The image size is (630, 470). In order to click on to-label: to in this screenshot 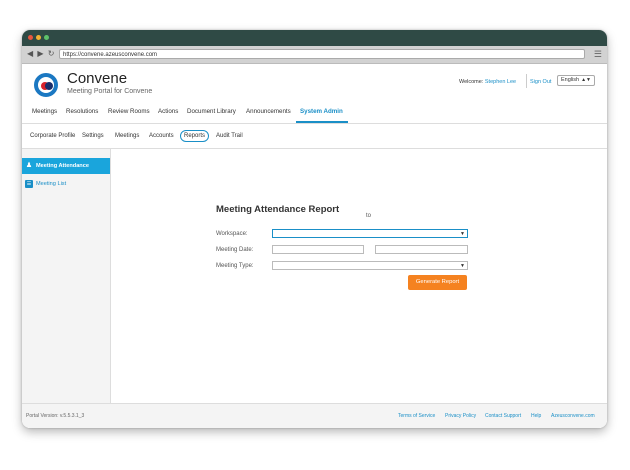, I will do `click(369, 216)`.